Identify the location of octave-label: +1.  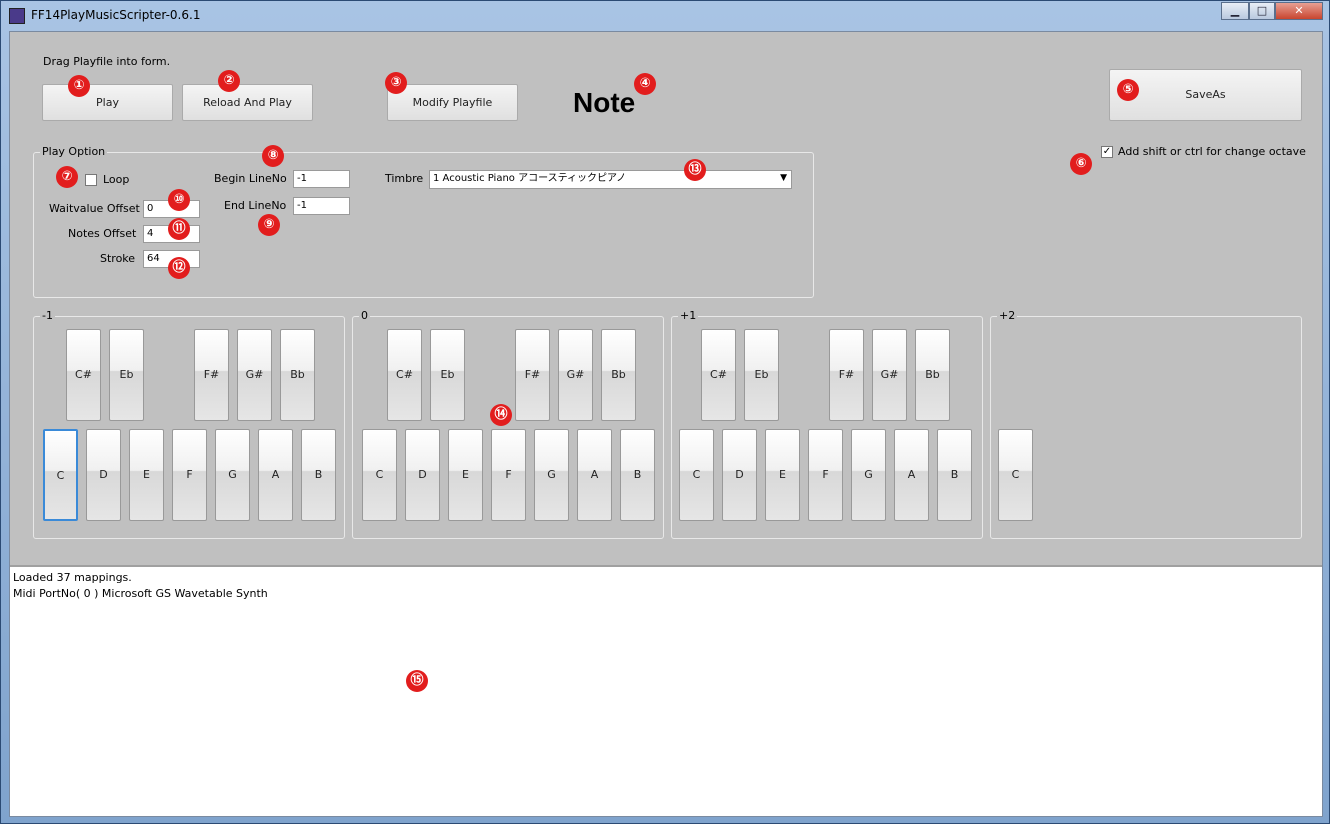
(688, 315).